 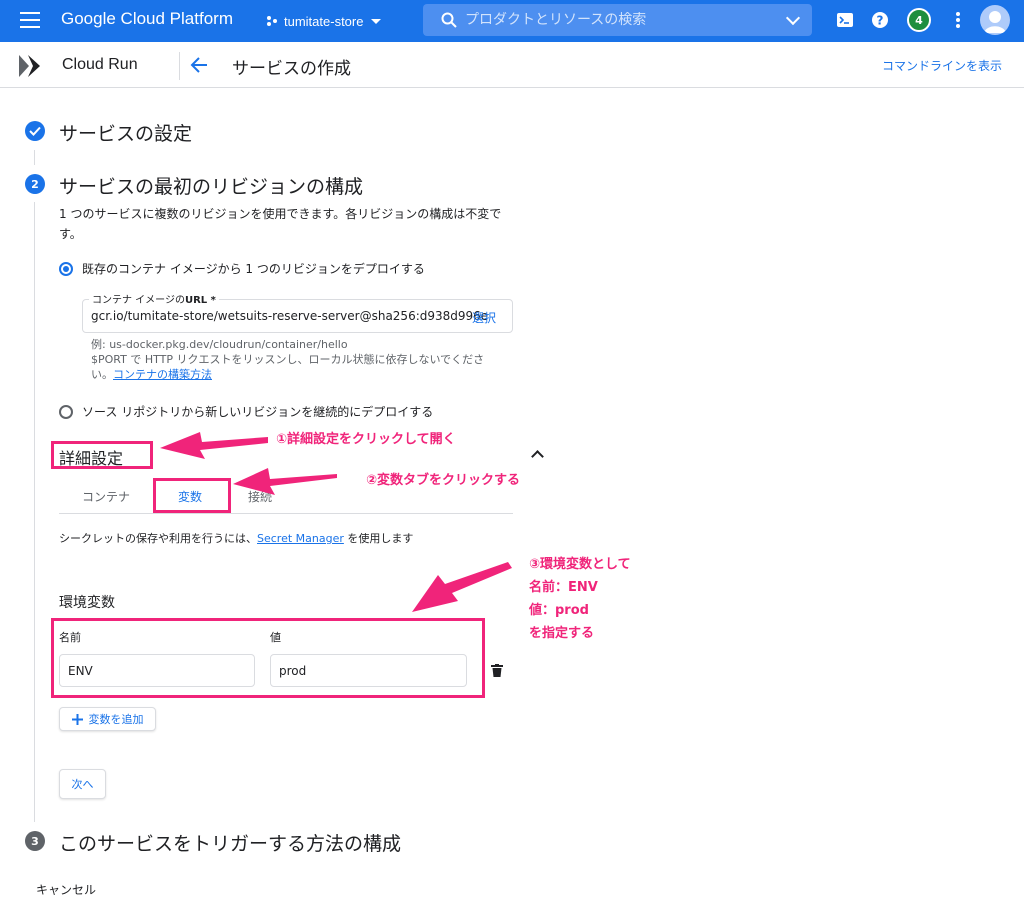 What do you see at coordinates (336, 522) in the screenshot?
I see `annotation-arrows` at bounding box center [336, 522].